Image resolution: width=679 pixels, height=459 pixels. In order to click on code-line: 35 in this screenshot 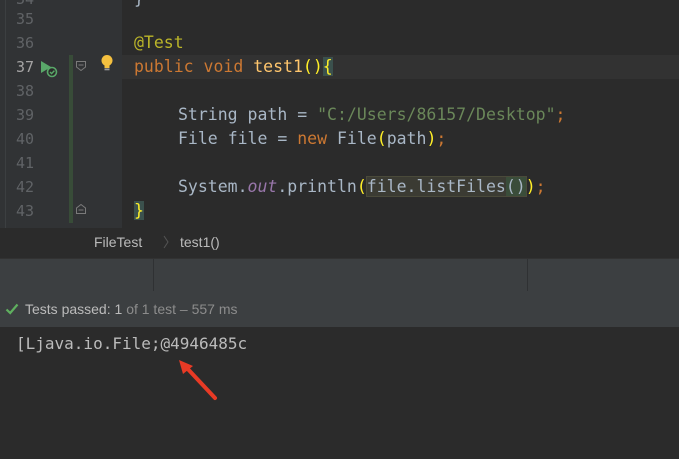, I will do `click(339, 19)`.